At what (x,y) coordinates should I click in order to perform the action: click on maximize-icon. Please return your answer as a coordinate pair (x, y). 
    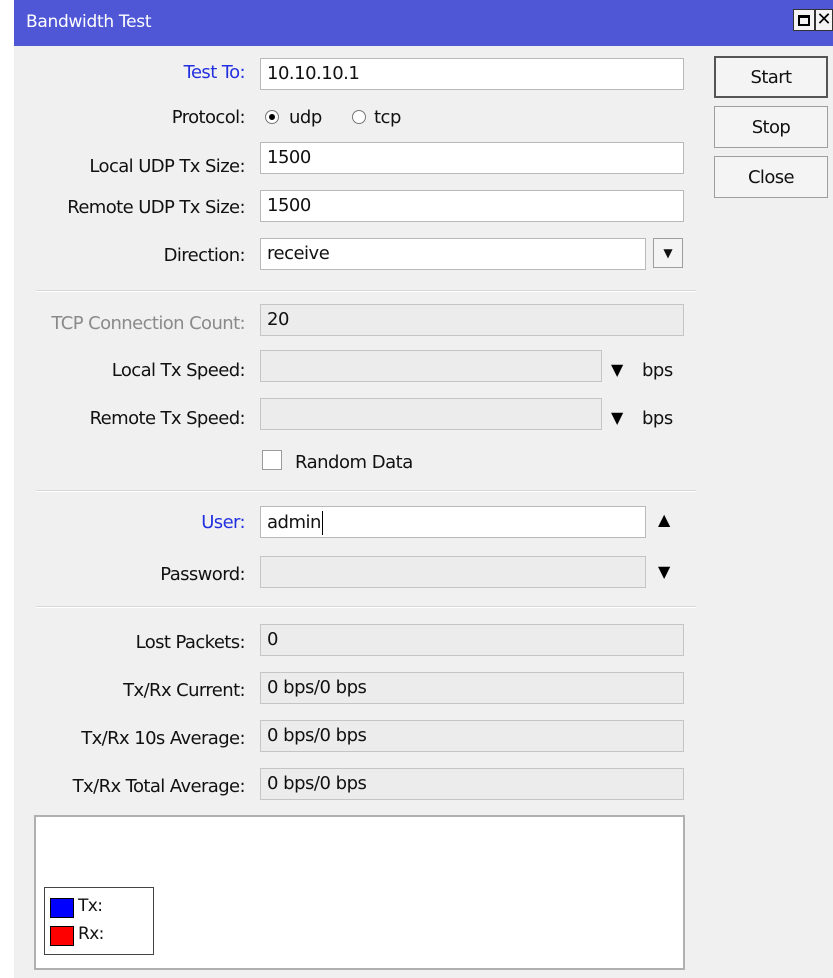
    Looking at the image, I should click on (804, 20).